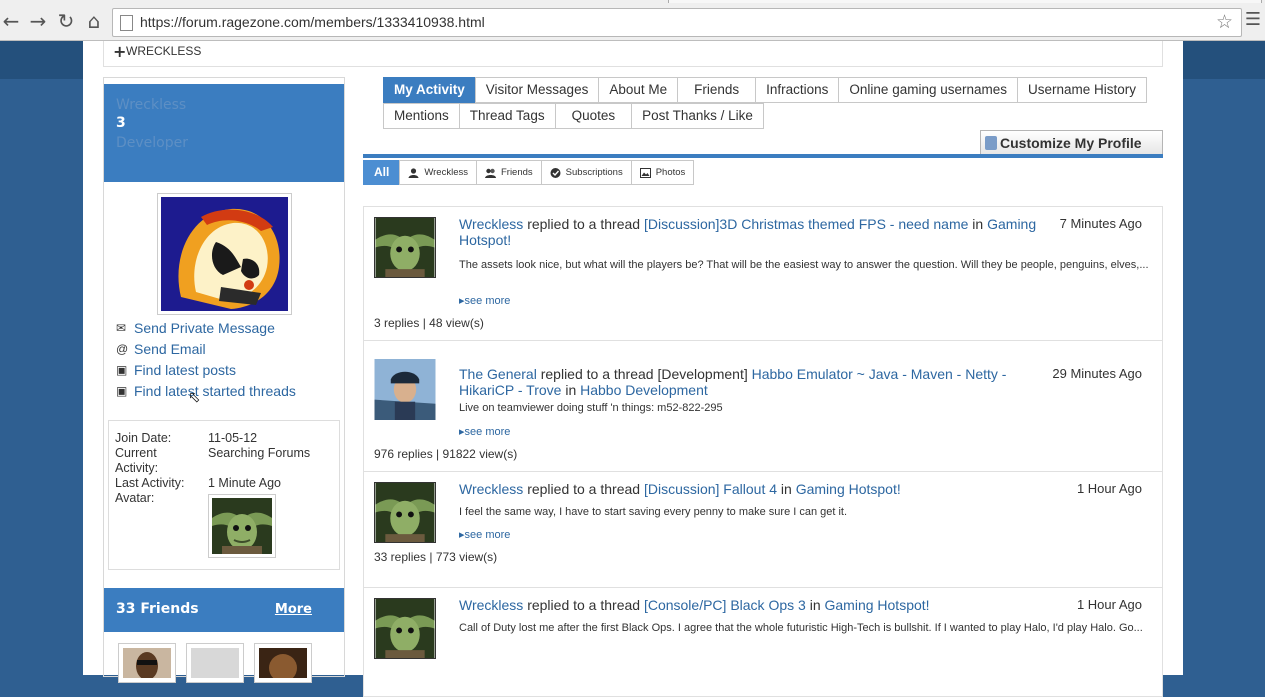 The height and width of the screenshot is (697, 1265). I want to click on posts-icon: ▣, so click(122, 370).